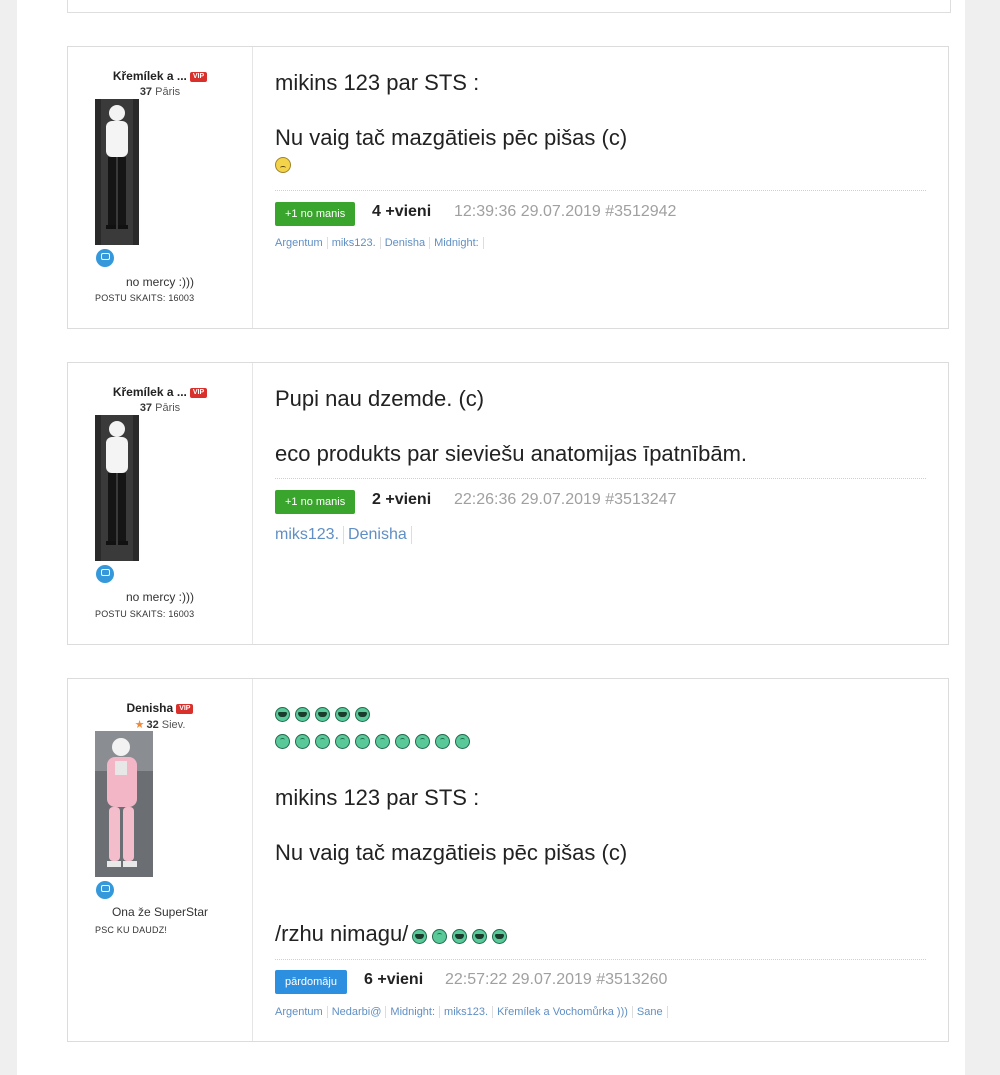  What do you see at coordinates (650, 1012) in the screenshot?
I see `voter-link: Sane` at bounding box center [650, 1012].